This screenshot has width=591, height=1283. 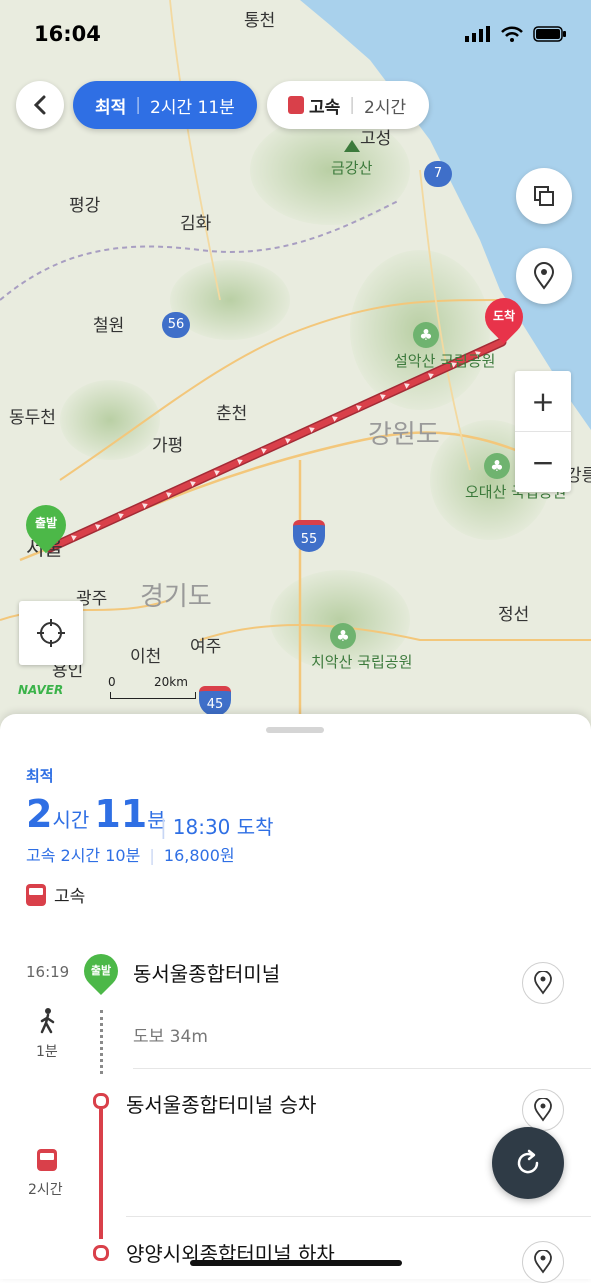 What do you see at coordinates (48, 972) in the screenshot?
I see `step-time: 16:19` at bounding box center [48, 972].